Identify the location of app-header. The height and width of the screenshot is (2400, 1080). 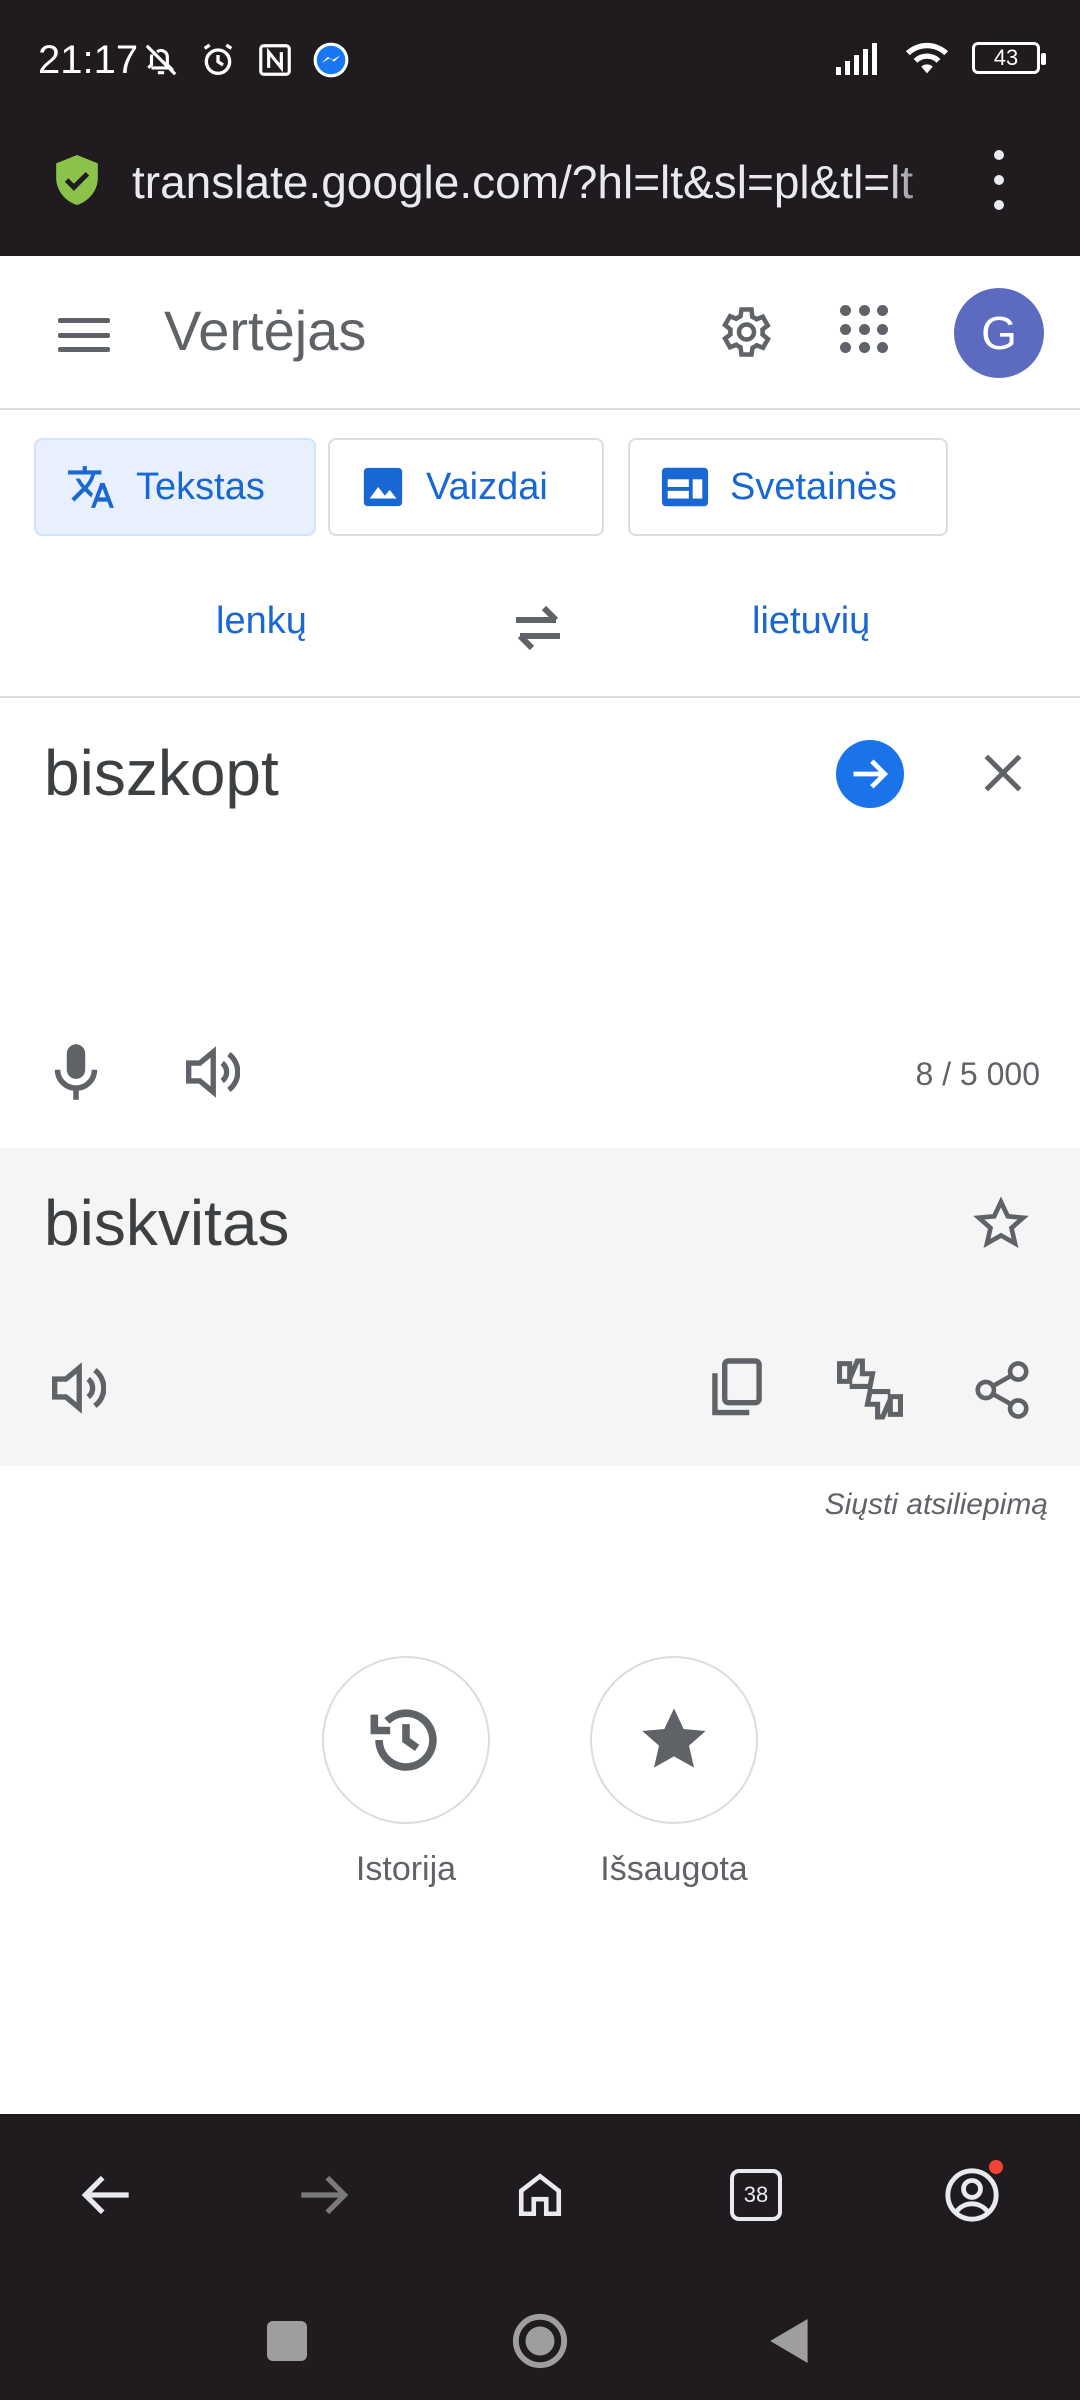
(540, 334).